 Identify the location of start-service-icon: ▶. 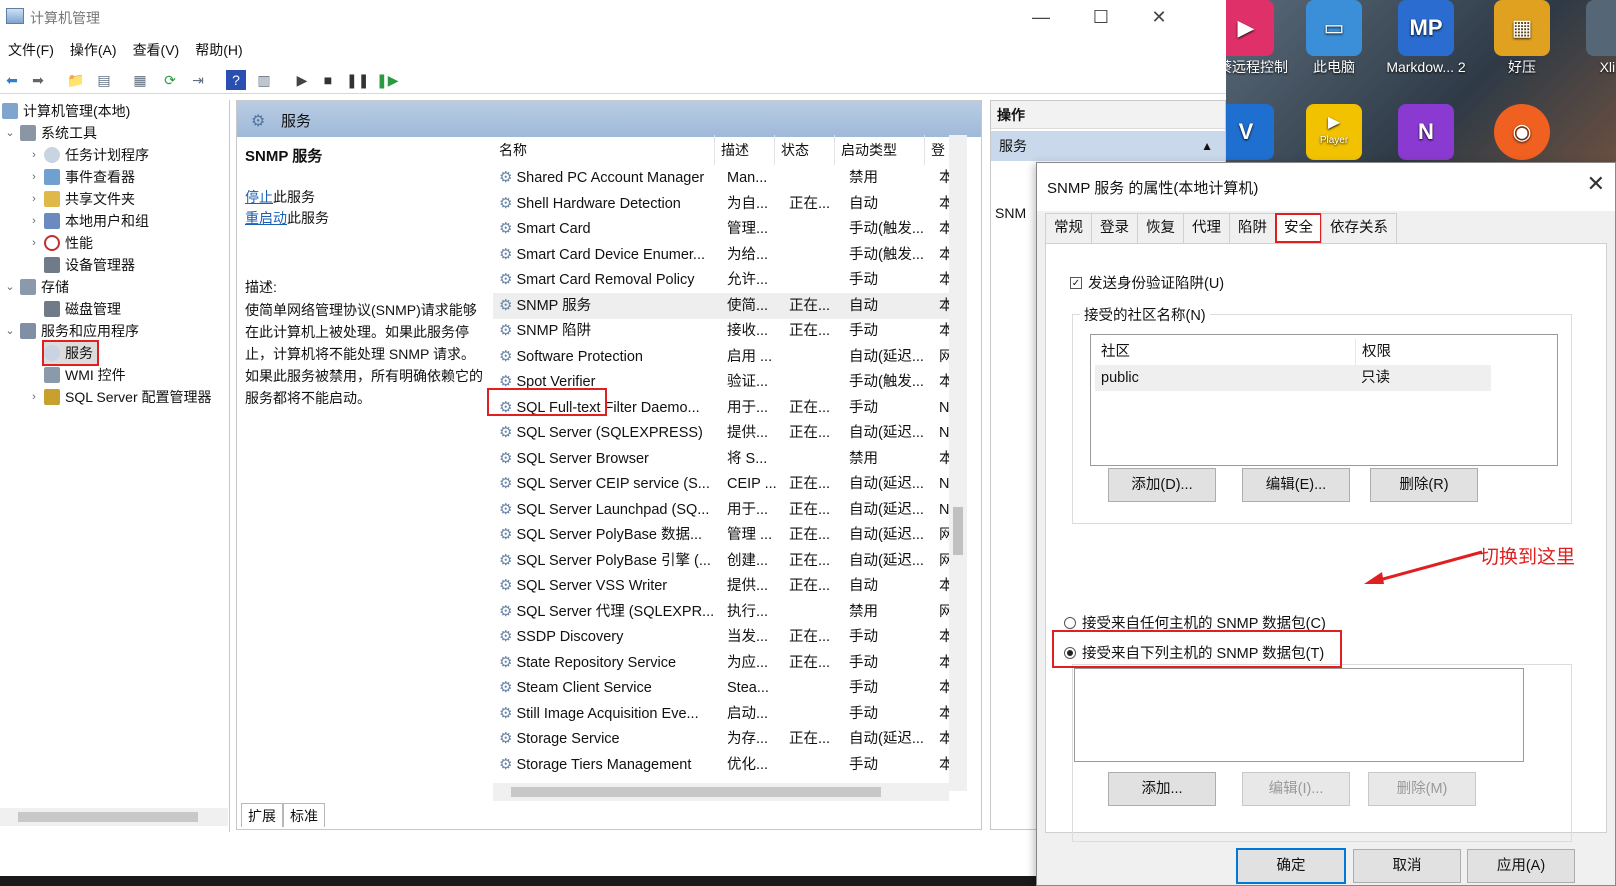
(302, 80).